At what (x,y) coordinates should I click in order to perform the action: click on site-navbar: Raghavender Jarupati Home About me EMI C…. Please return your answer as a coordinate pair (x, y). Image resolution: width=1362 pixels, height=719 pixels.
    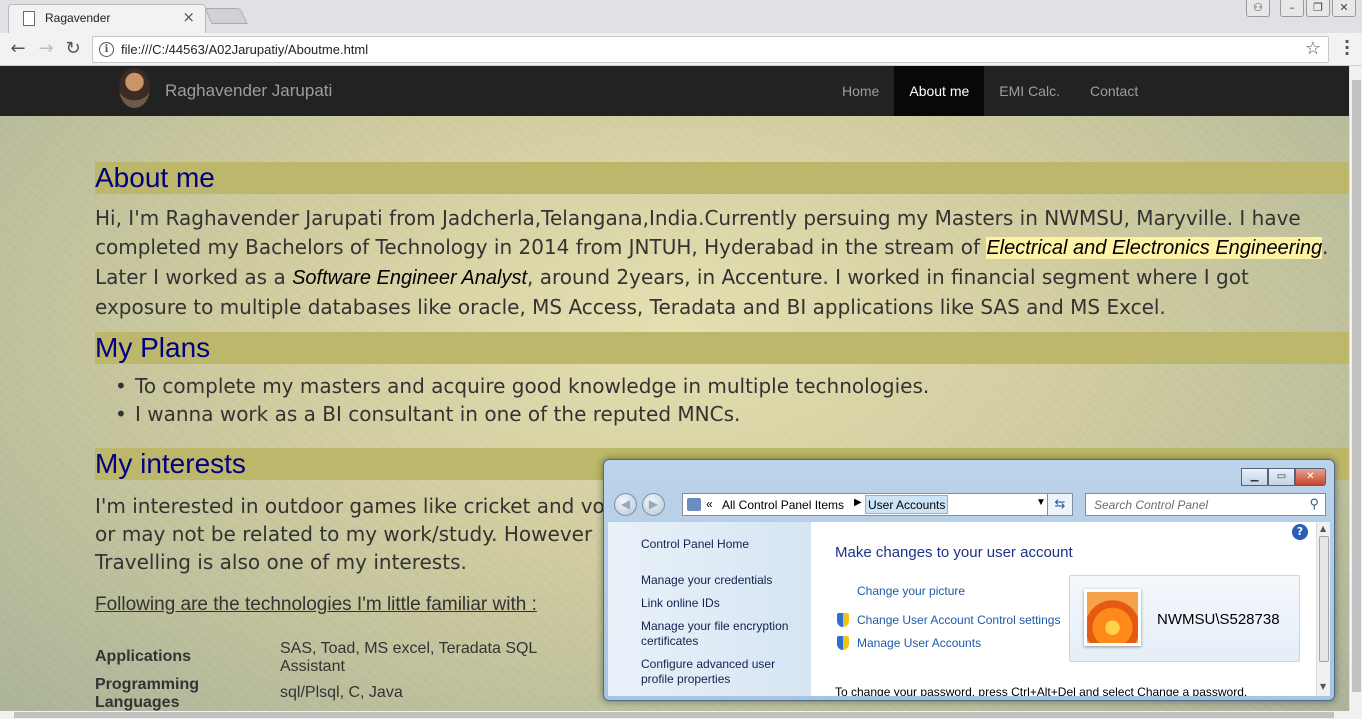
    Looking at the image, I should click on (674, 91).